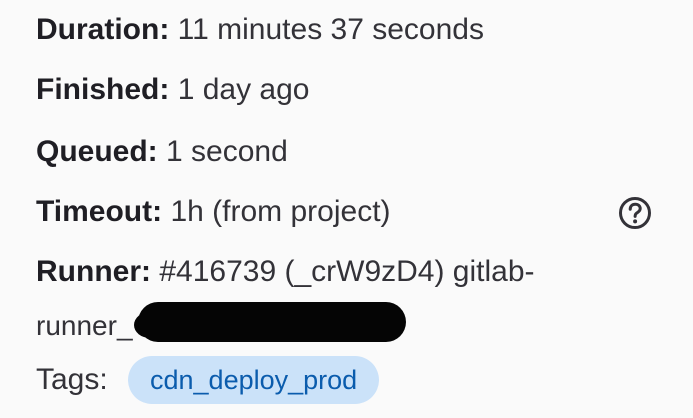 The height and width of the screenshot is (418, 693). I want to click on runner-value: #416739 (_crW9zD4) gitlab-, so click(347, 271).